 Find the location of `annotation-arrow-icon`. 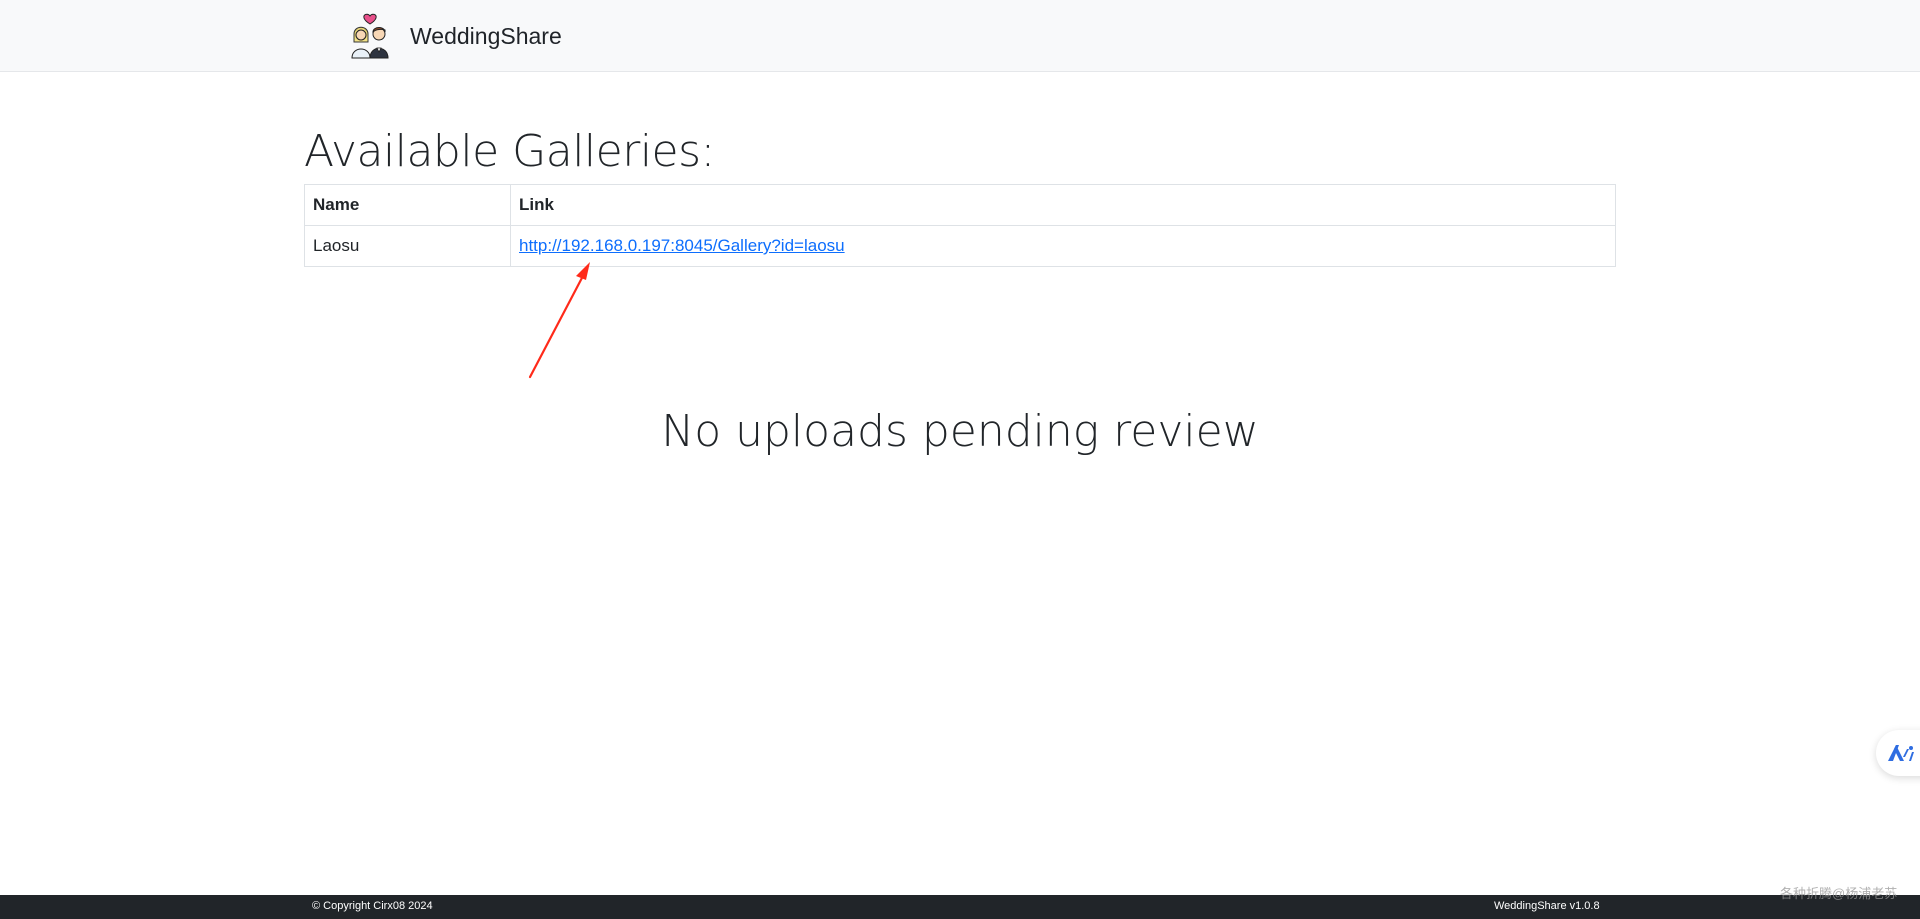

annotation-arrow-icon is located at coordinates (559, 320).